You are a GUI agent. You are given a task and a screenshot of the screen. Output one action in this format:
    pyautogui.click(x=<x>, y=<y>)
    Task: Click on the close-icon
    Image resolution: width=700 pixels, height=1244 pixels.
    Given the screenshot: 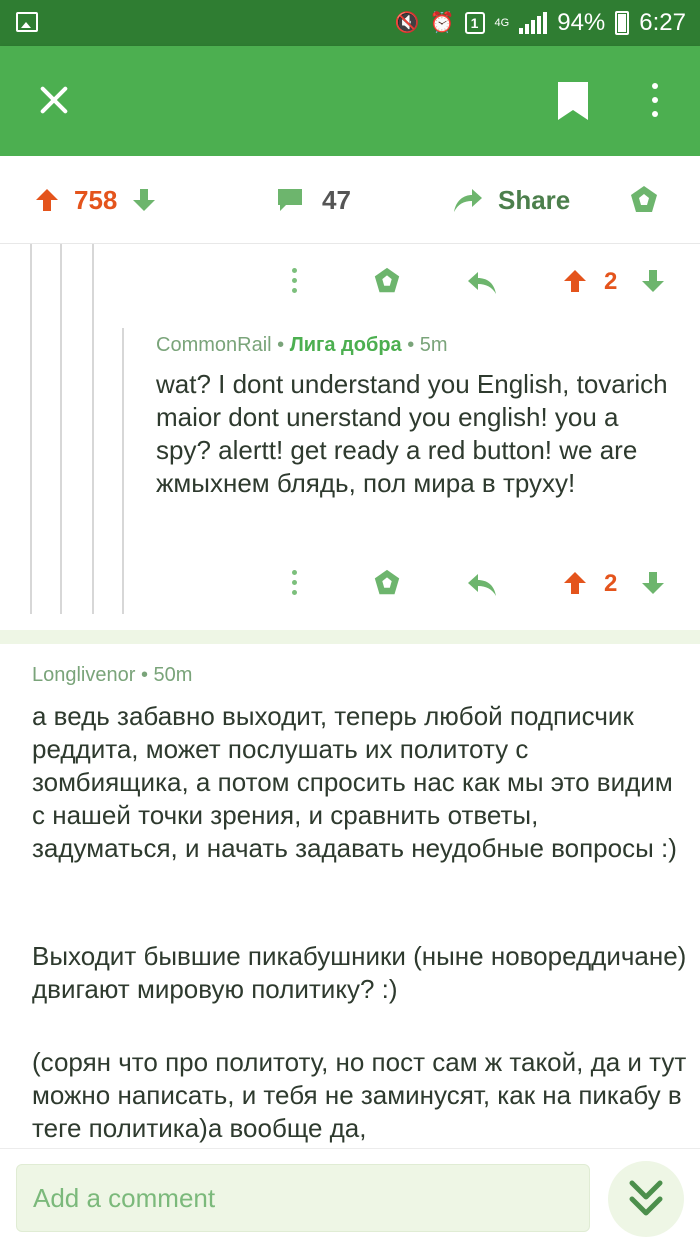 What is the action you would take?
    pyautogui.click(x=54, y=100)
    